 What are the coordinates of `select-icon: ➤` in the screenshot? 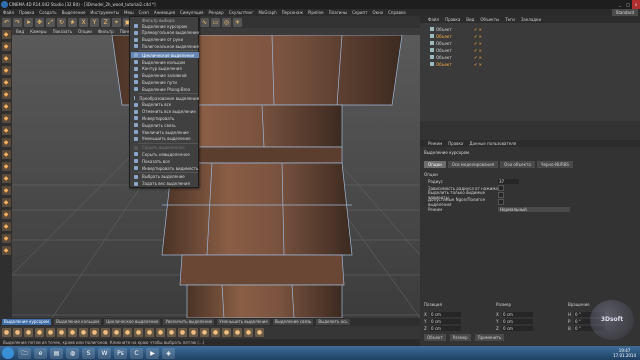 It's located at (28, 22).